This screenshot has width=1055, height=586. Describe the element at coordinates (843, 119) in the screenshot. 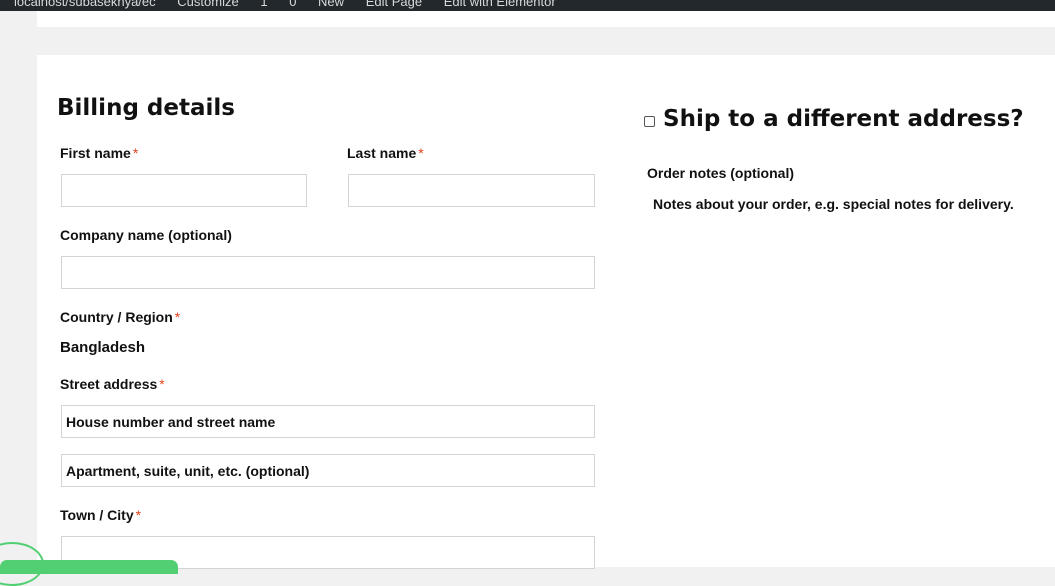

I see `ship-different-heading: Ship to a different address?` at that location.